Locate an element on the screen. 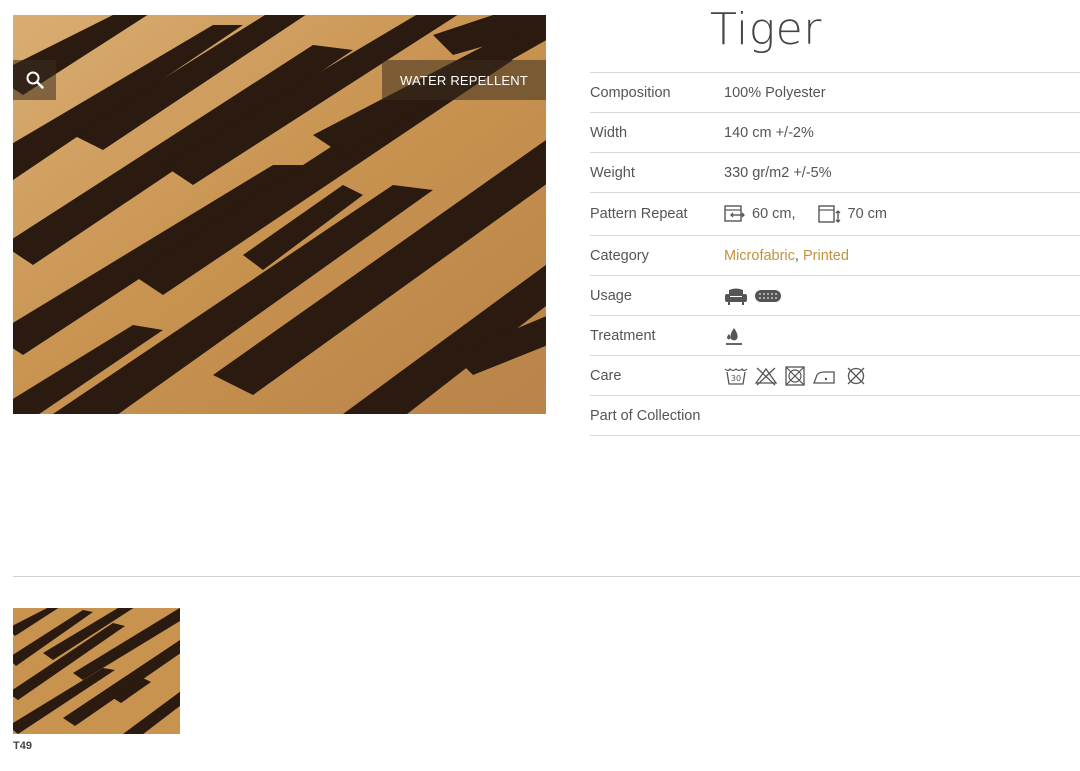 This screenshot has width=1080, height=771. search-icon is located at coordinates (35, 80).